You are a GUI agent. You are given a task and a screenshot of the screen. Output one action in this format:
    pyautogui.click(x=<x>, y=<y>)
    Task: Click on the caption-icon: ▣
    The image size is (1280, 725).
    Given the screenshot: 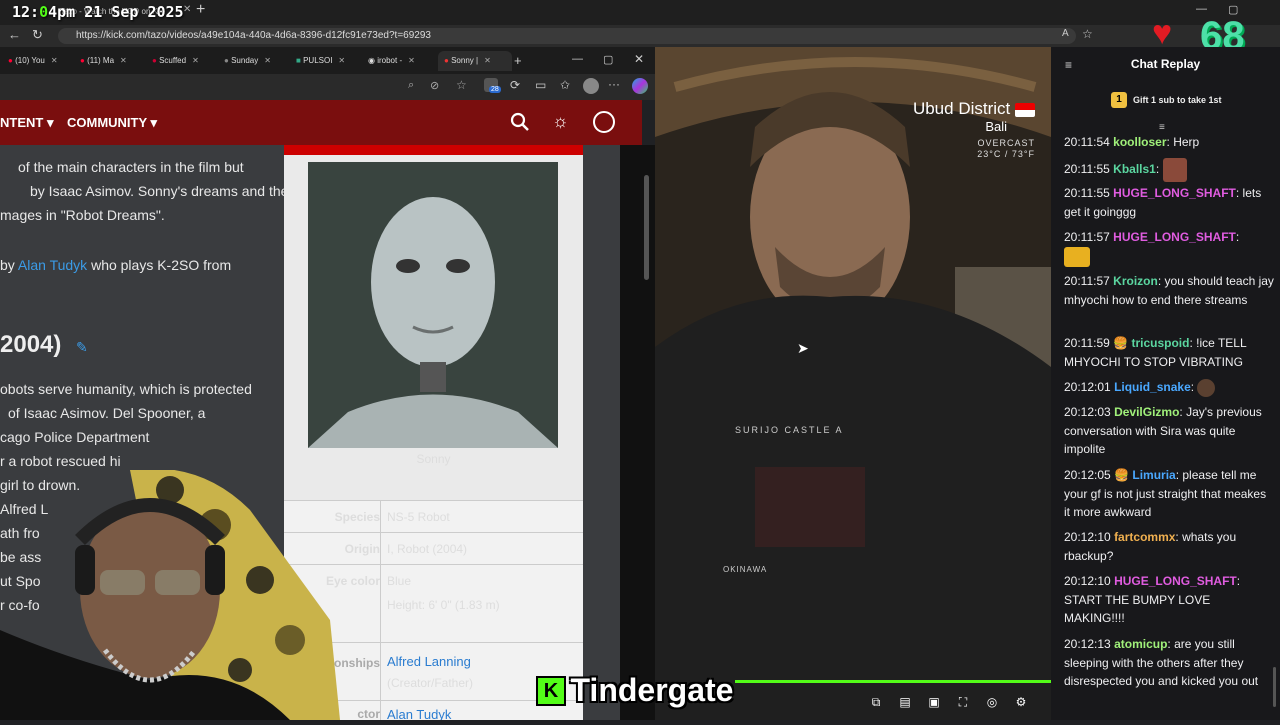 What is the action you would take?
    pyautogui.click(x=934, y=702)
    